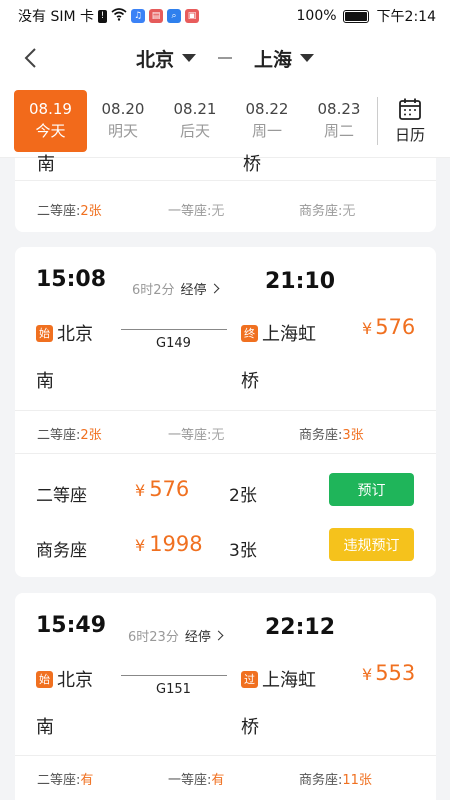  I want to click on dep-station-tail: 南, so click(46, 164).